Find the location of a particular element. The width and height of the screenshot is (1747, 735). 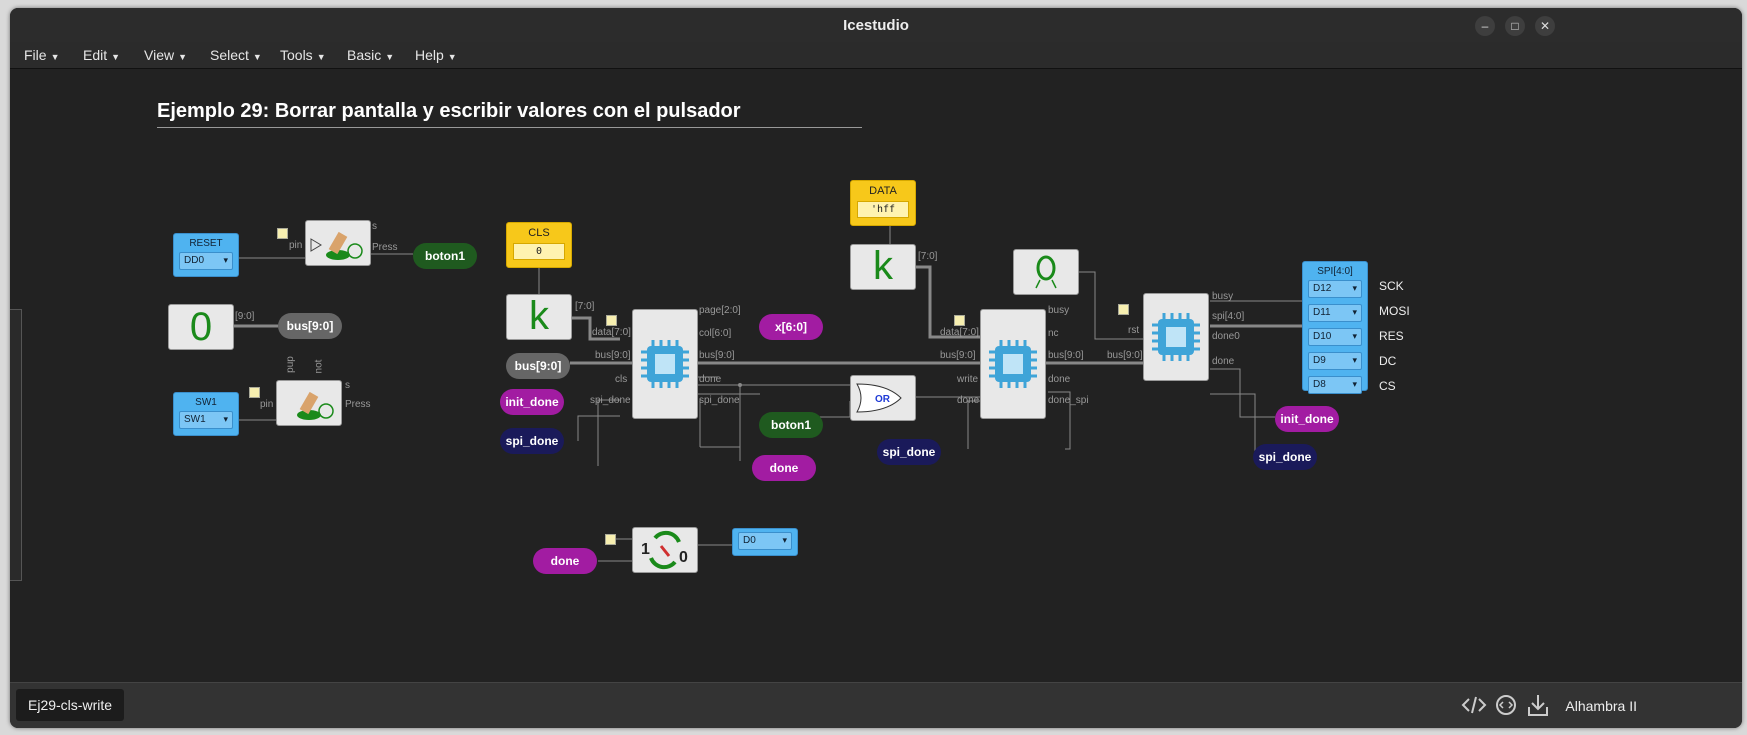

toggle-block: 1 0 is located at coordinates (665, 550).